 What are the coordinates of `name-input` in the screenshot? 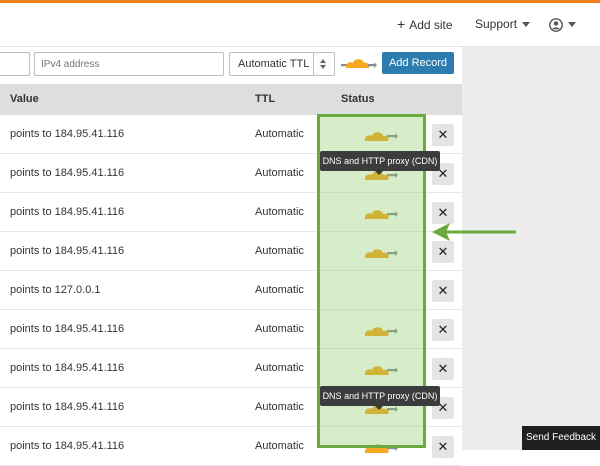 It's located at (15, 64).